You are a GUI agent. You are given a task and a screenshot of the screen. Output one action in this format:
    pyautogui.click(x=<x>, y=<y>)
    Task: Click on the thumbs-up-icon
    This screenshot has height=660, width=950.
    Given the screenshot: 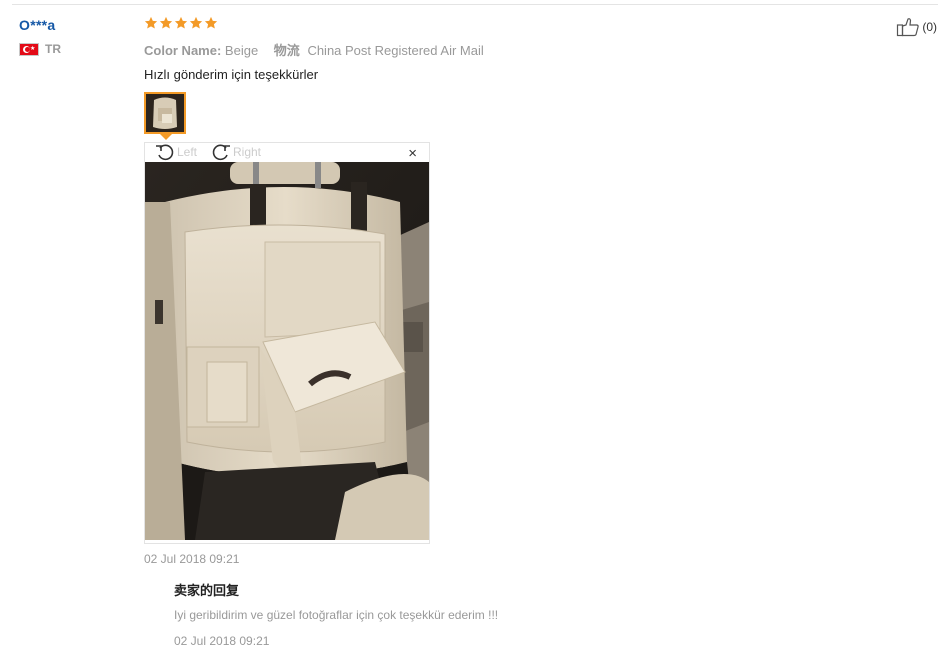 What is the action you would take?
    pyautogui.click(x=908, y=27)
    